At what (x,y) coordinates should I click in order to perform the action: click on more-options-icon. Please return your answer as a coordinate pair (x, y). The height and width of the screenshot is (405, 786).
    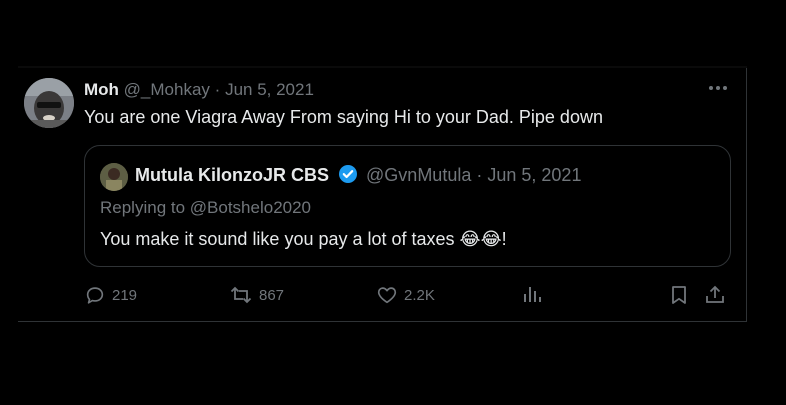
    Looking at the image, I should click on (718, 88).